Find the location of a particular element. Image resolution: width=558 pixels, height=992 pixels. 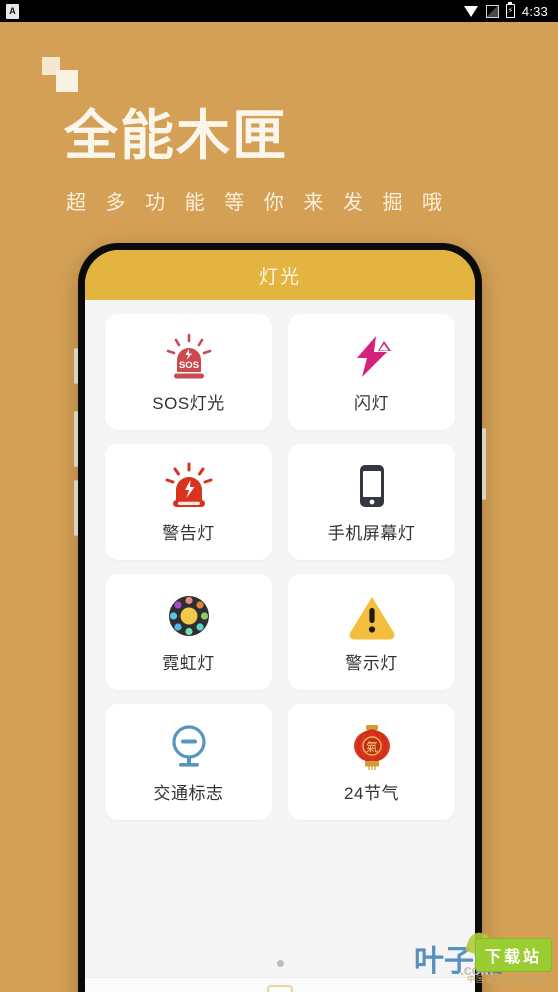

grid-item-sos-light: SOS SOS灯光 is located at coordinates (188, 372).